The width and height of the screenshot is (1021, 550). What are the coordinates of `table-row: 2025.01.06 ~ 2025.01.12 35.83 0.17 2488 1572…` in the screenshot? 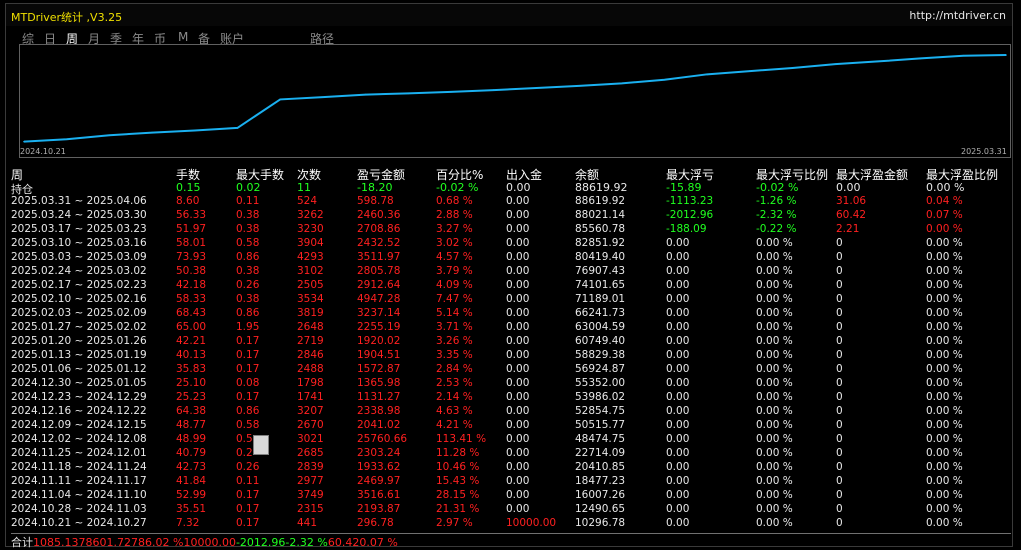 It's located at (511, 370).